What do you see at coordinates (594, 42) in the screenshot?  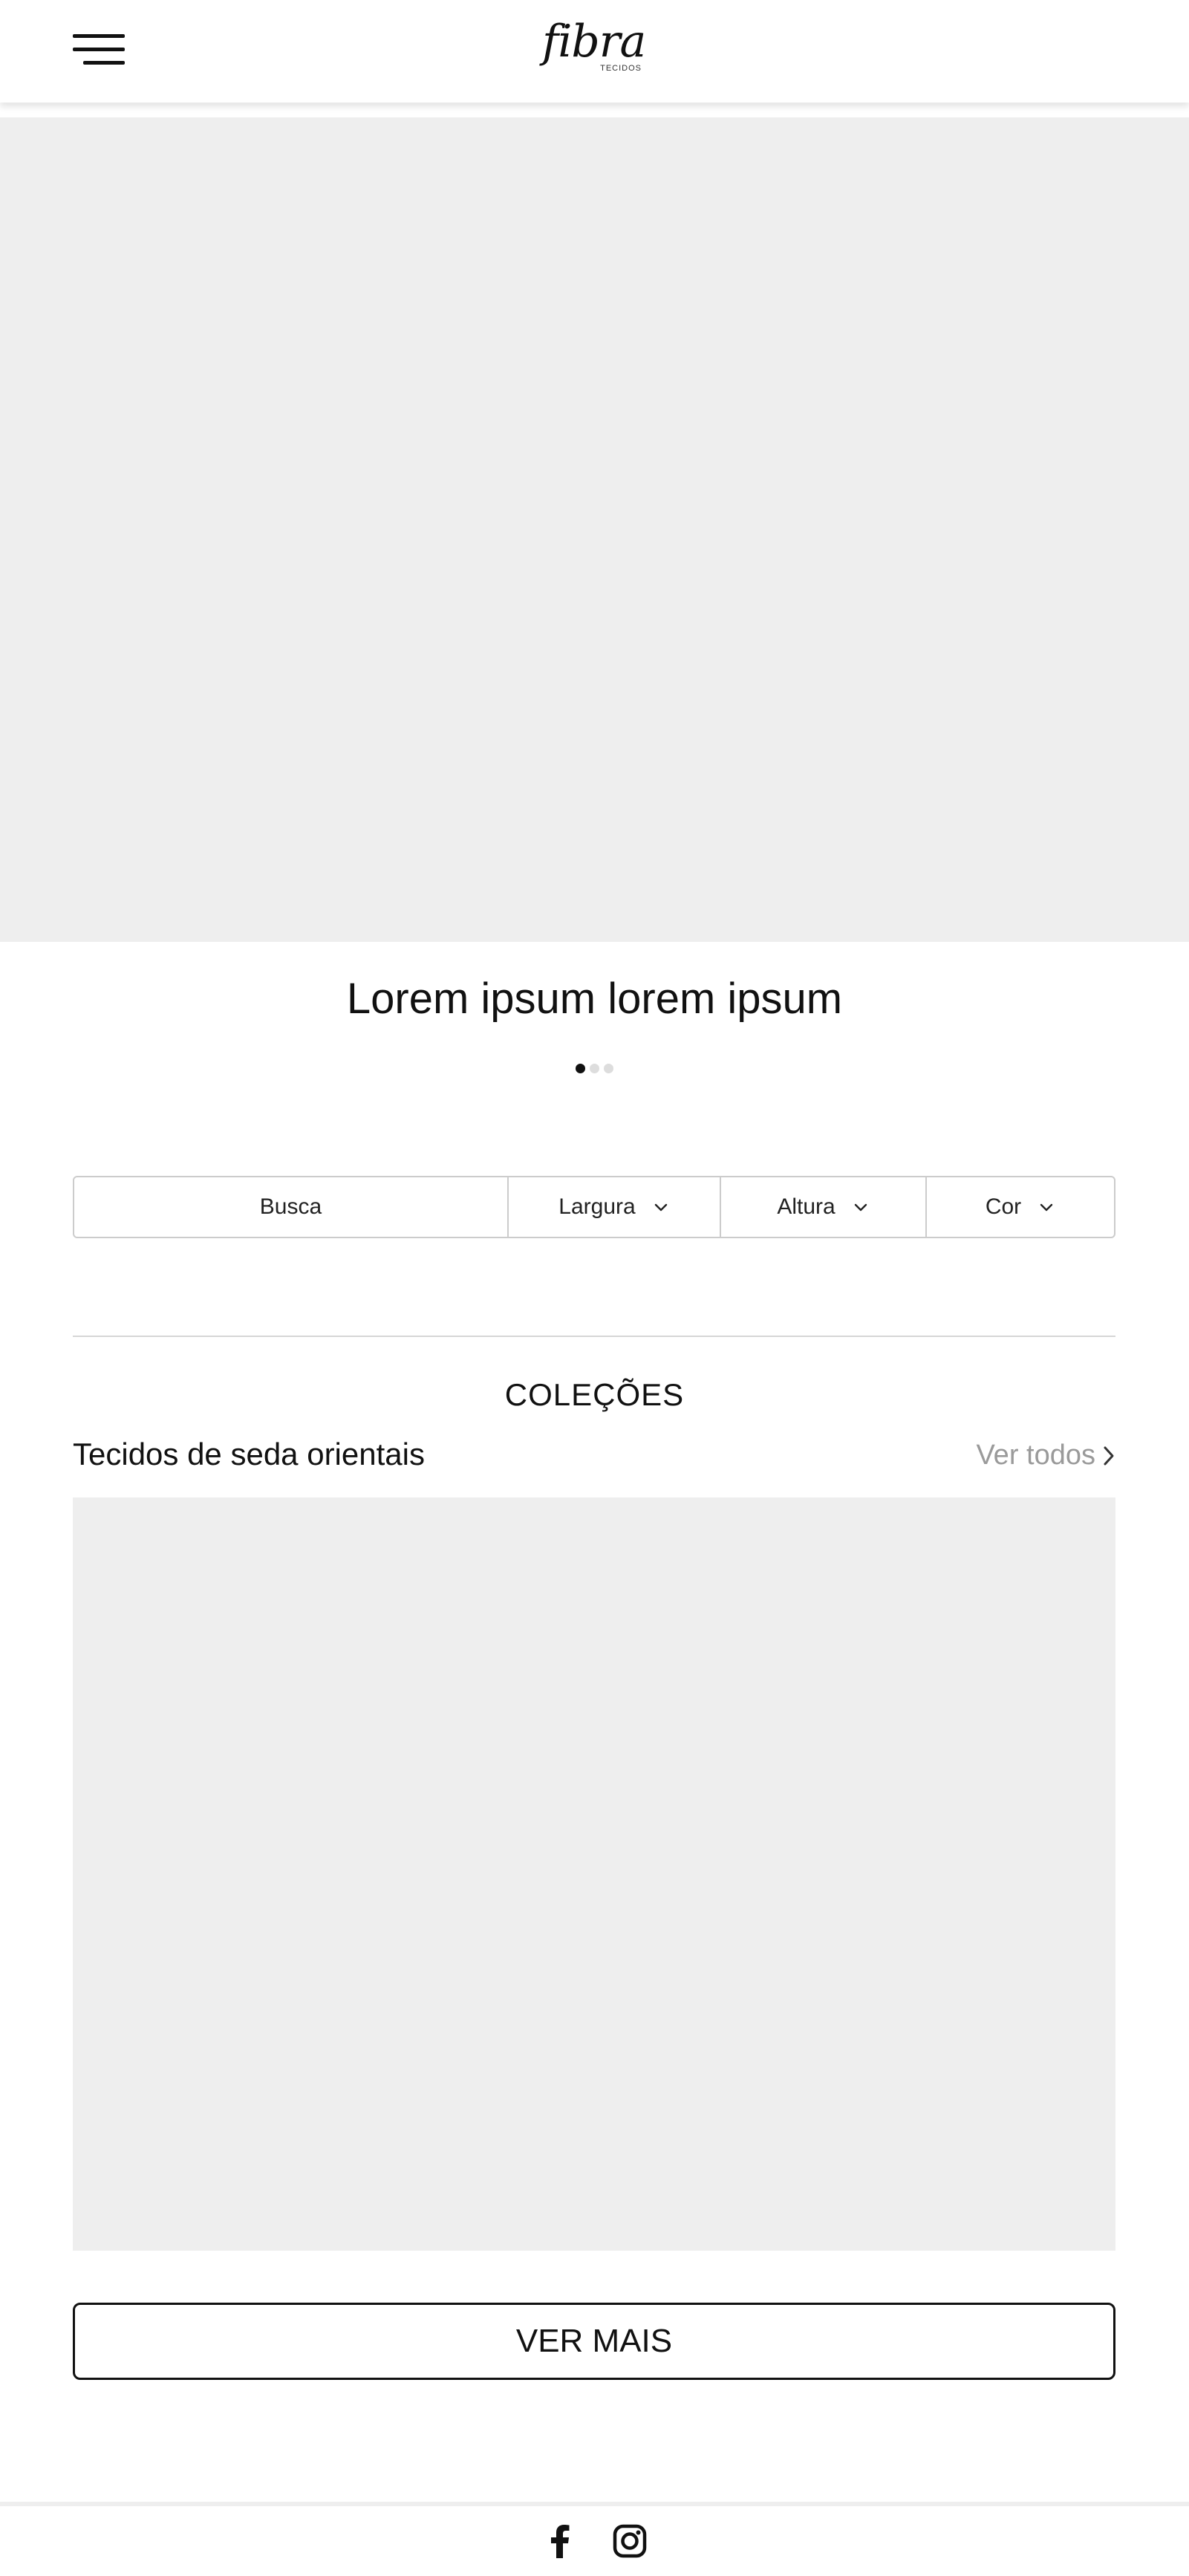 I see `logo-wordmark: fibra` at bounding box center [594, 42].